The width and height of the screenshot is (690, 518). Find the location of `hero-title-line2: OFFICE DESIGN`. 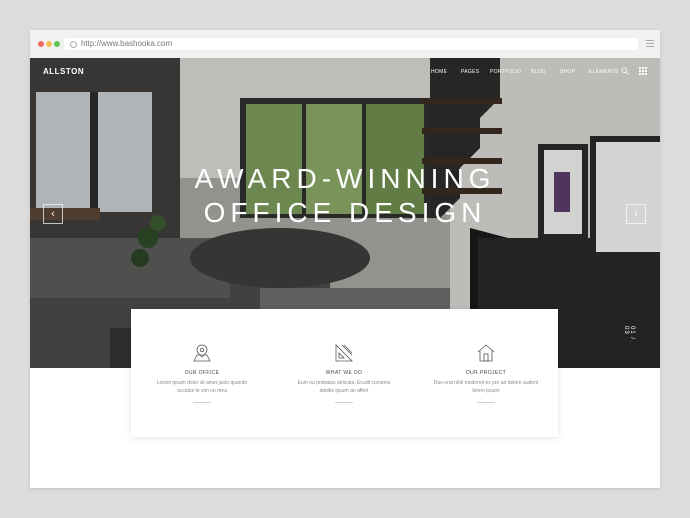

hero-title-line2: OFFICE DESIGN is located at coordinates (345, 212).